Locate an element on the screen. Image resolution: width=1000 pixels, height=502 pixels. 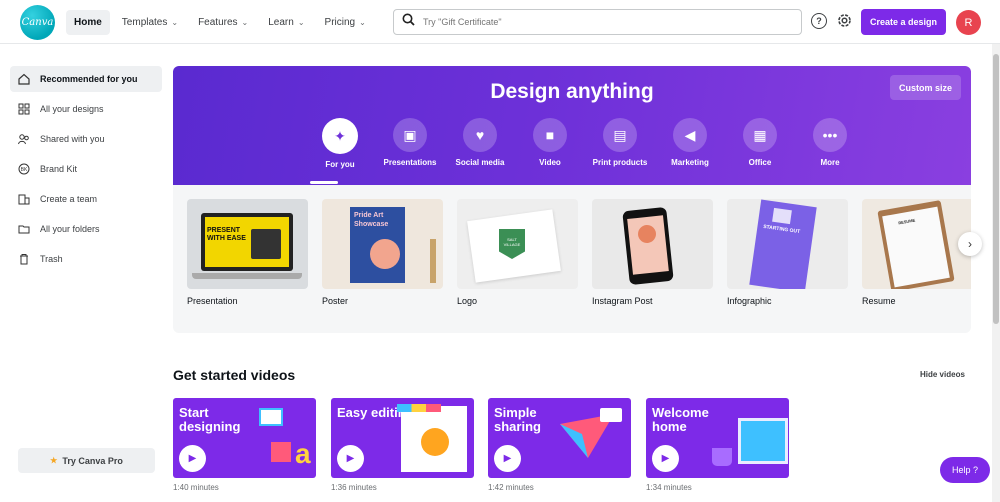
download-icon is located at coordinates (611, 415).